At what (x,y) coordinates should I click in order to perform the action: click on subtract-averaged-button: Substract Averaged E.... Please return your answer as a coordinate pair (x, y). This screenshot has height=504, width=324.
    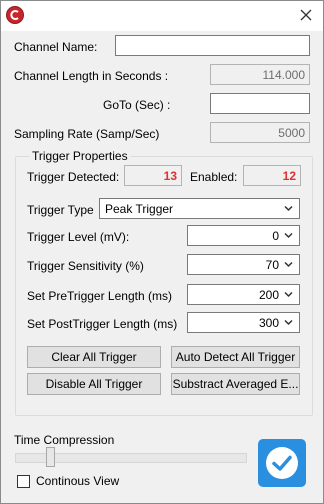
    Looking at the image, I should click on (235, 384).